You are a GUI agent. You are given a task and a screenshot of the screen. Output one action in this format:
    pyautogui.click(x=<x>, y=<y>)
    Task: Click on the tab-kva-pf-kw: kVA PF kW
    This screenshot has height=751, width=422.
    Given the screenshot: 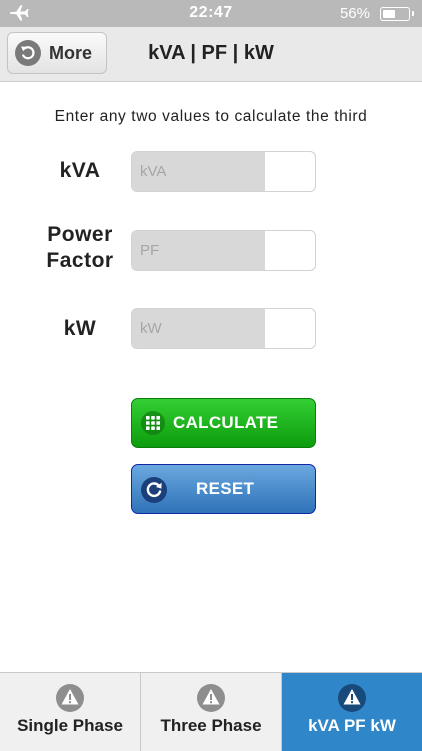 What is the action you would take?
    pyautogui.click(x=352, y=712)
    